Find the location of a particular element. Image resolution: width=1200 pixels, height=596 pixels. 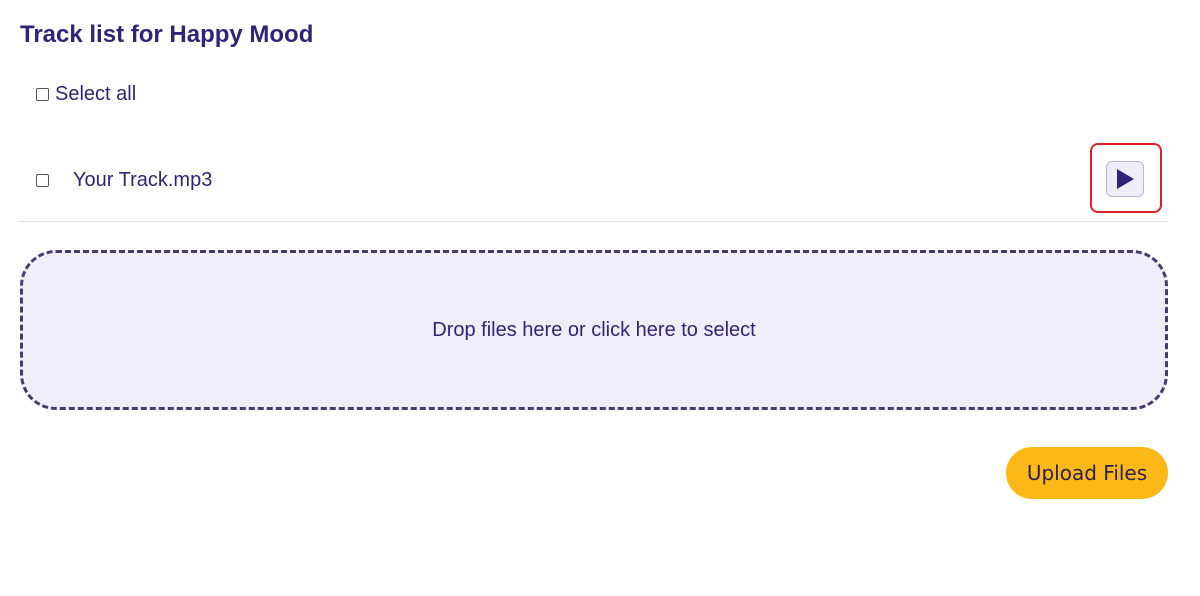

track-name: Your Track.mp3 is located at coordinates (143, 180).